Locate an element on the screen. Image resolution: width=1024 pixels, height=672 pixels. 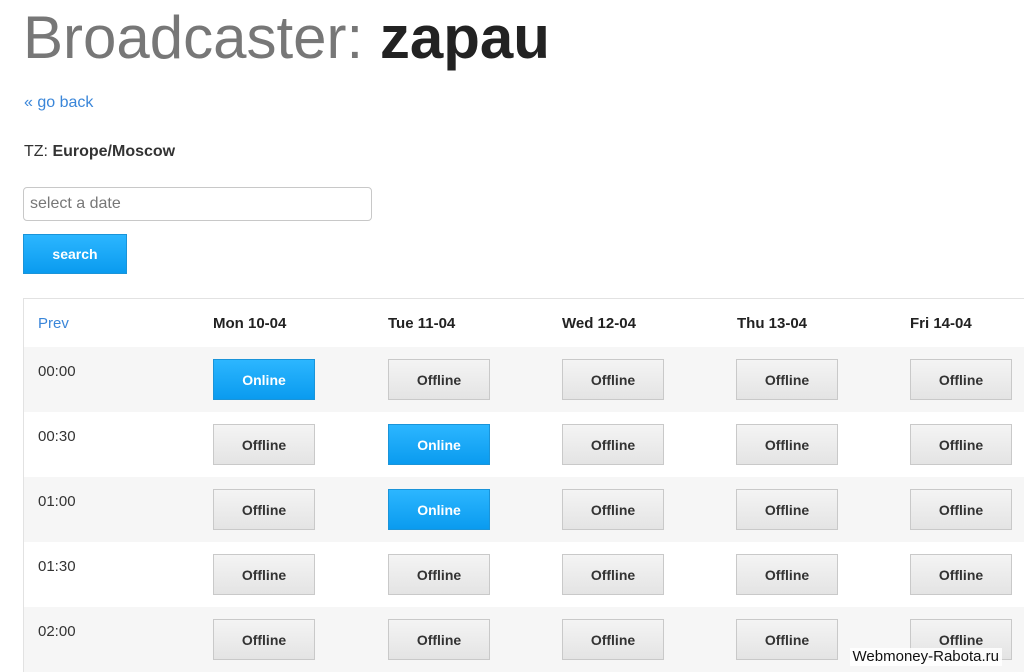
day-header: Thu 13-04 is located at coordinates (772, 323).